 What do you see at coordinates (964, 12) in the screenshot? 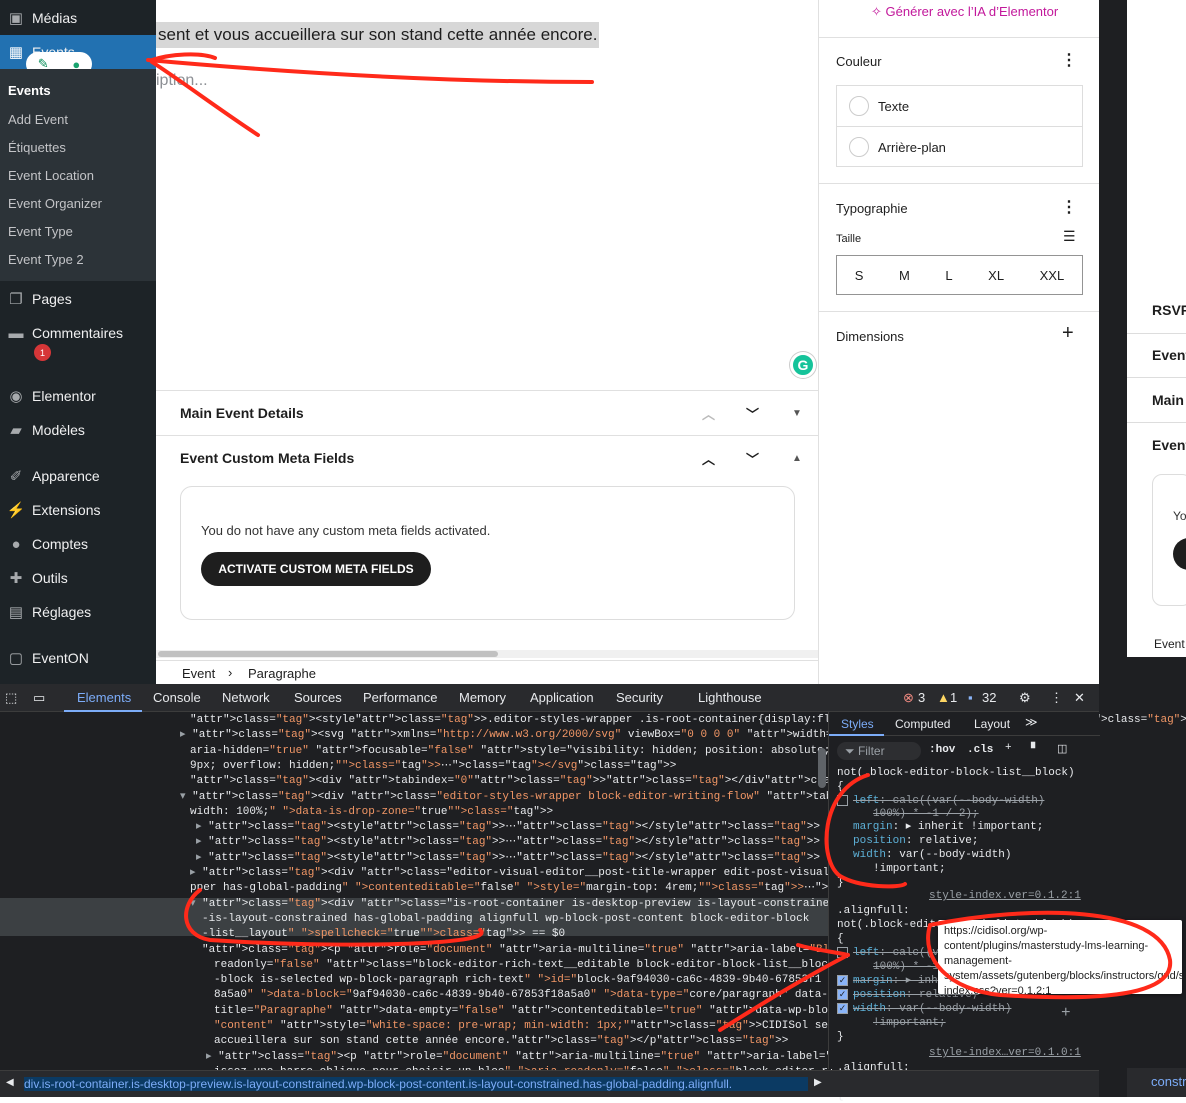
I see `elementor-ai-link: ✧ Générer avec l’IA d’Elementor` at bounding box center [964, 12].